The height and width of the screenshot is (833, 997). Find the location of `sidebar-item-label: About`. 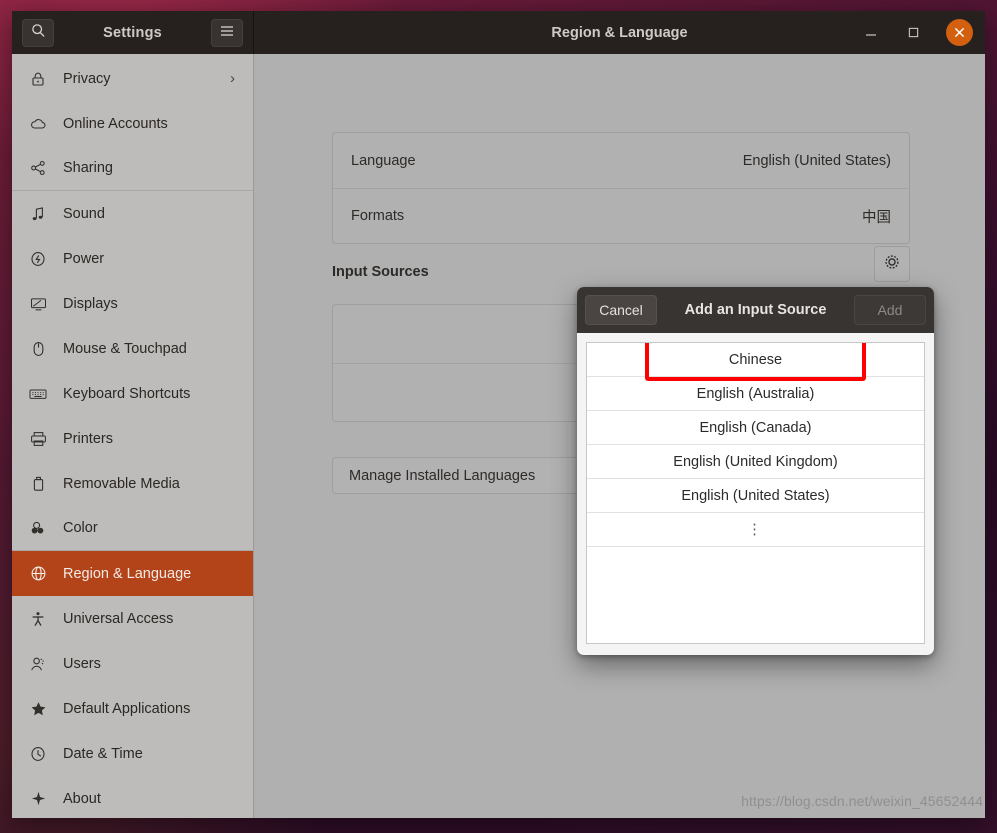

sidebar-item-label: About is located at coordinates (82, 798).